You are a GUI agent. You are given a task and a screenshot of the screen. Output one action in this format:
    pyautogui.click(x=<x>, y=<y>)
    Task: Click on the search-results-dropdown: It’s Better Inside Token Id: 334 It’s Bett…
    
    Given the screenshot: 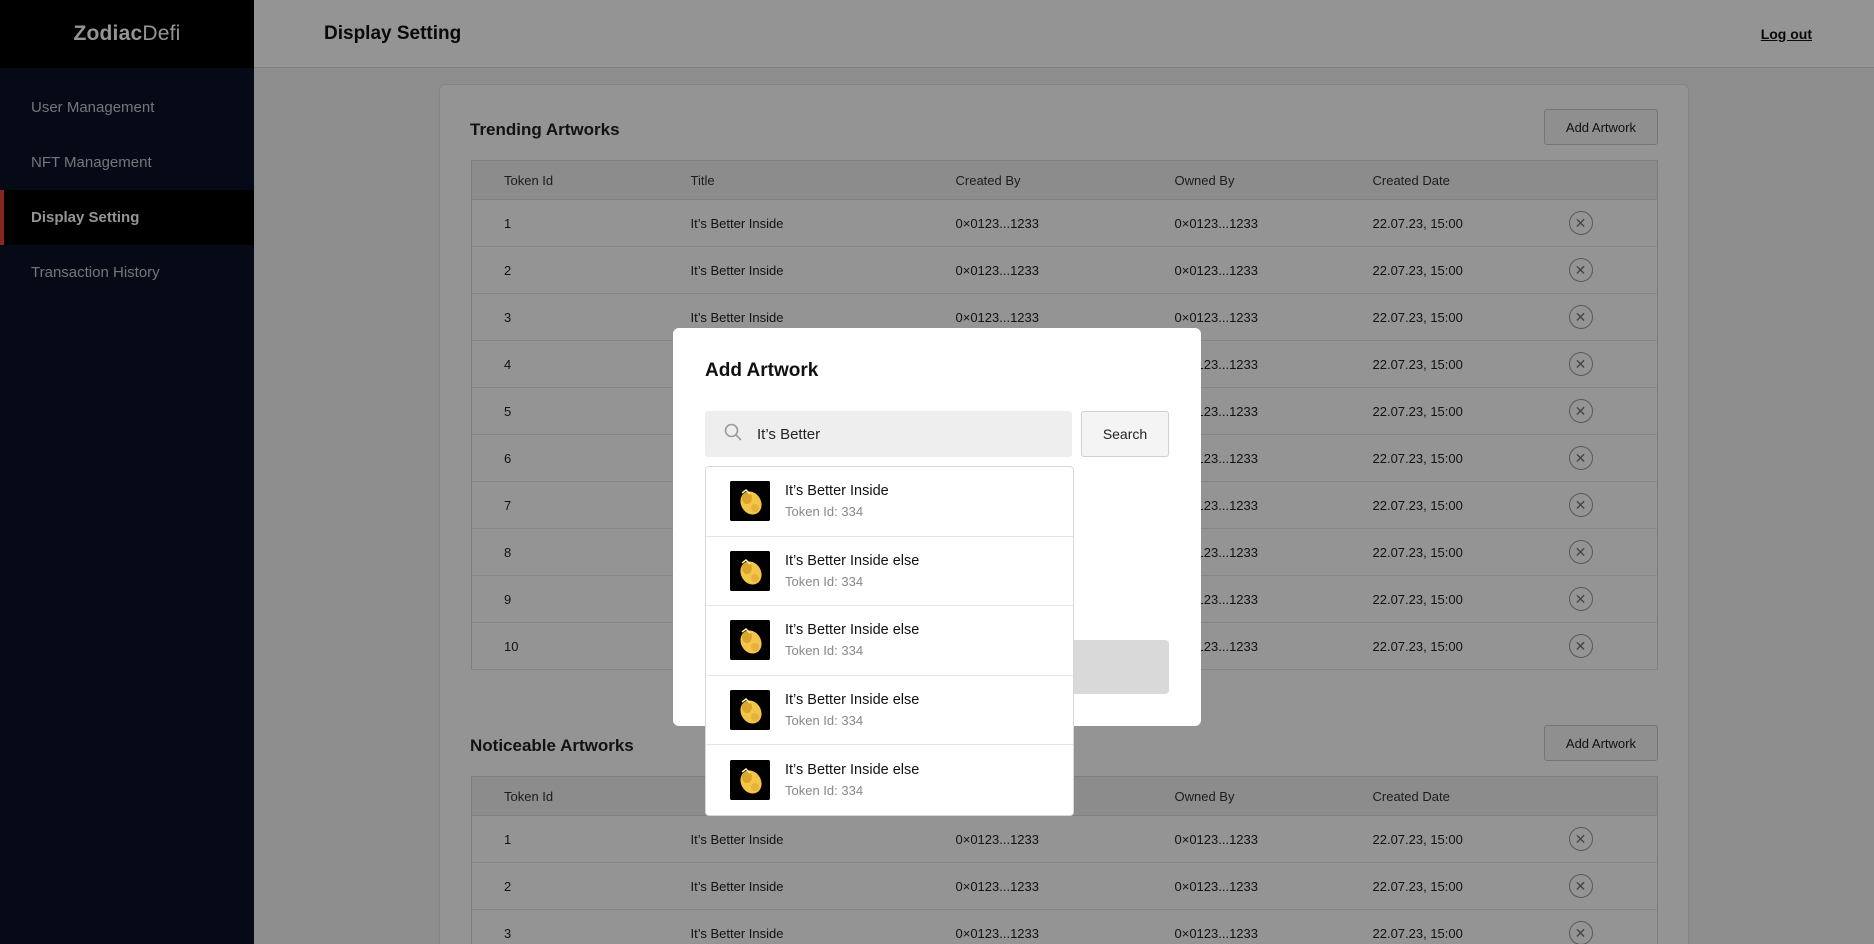 What is the action you would take?
    pyautogui.click(x=889, y=641)
    